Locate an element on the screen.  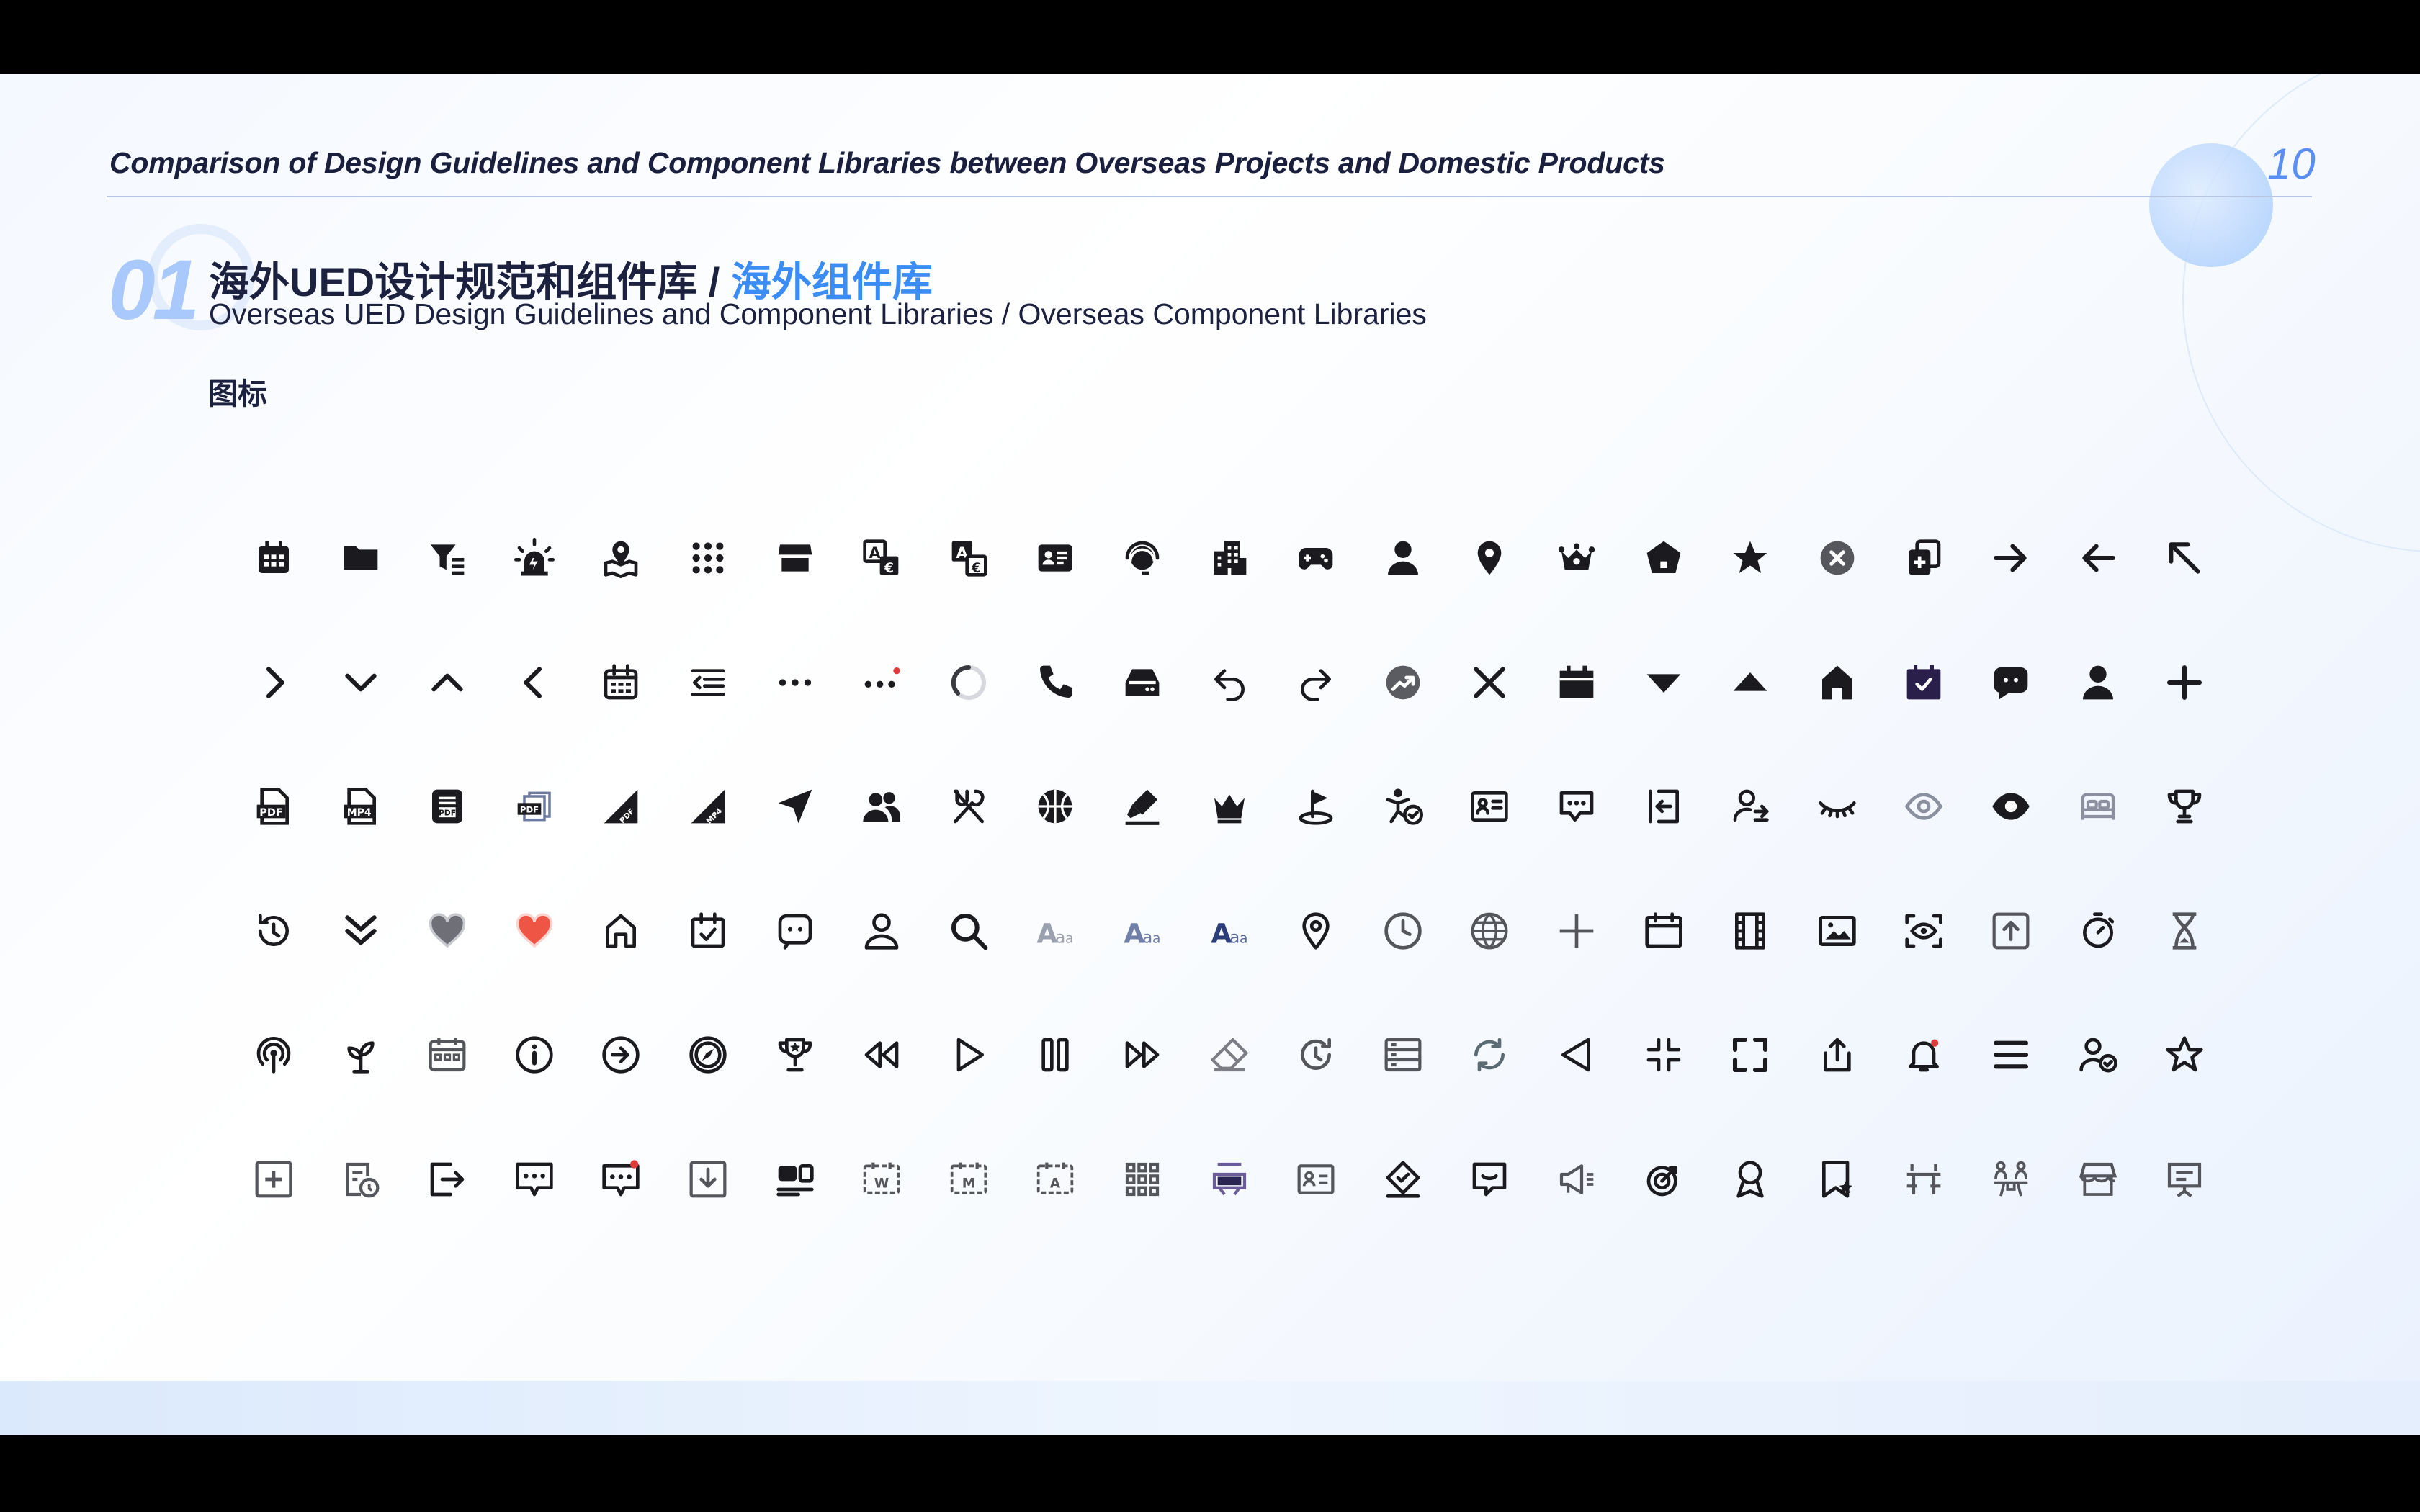
mp4-file-icon: MP4 is located at coordinates (360, 806).